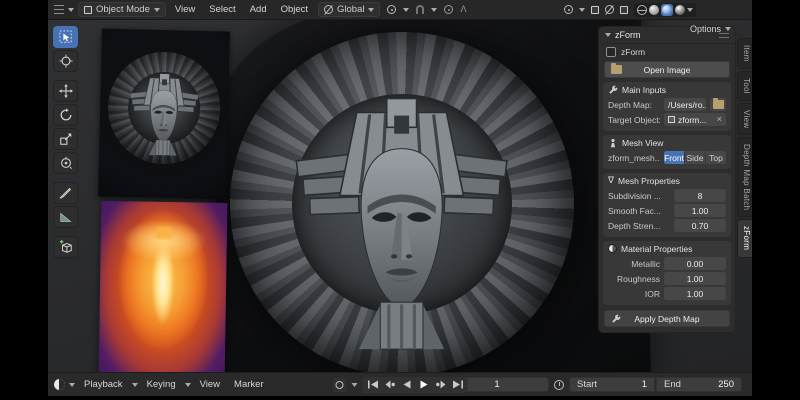 The height and width of the screenshot is (400, 800). I want to click on tool-measure, so click(65, 217).